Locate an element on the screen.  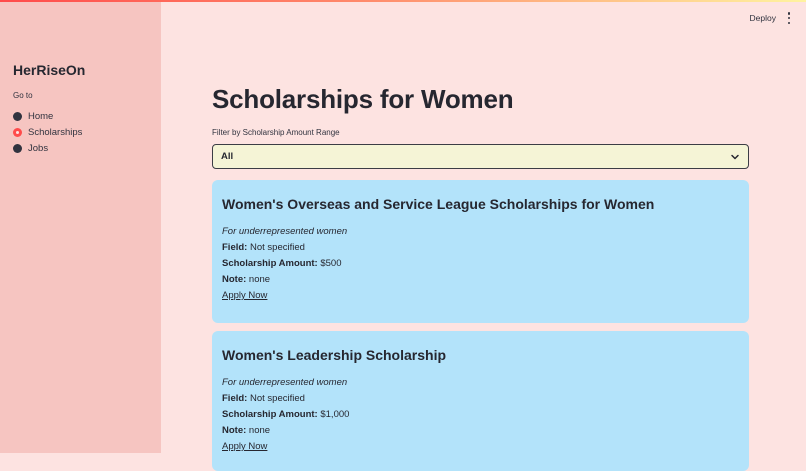
top-decoration-bar is located at coordinates (403, 1).